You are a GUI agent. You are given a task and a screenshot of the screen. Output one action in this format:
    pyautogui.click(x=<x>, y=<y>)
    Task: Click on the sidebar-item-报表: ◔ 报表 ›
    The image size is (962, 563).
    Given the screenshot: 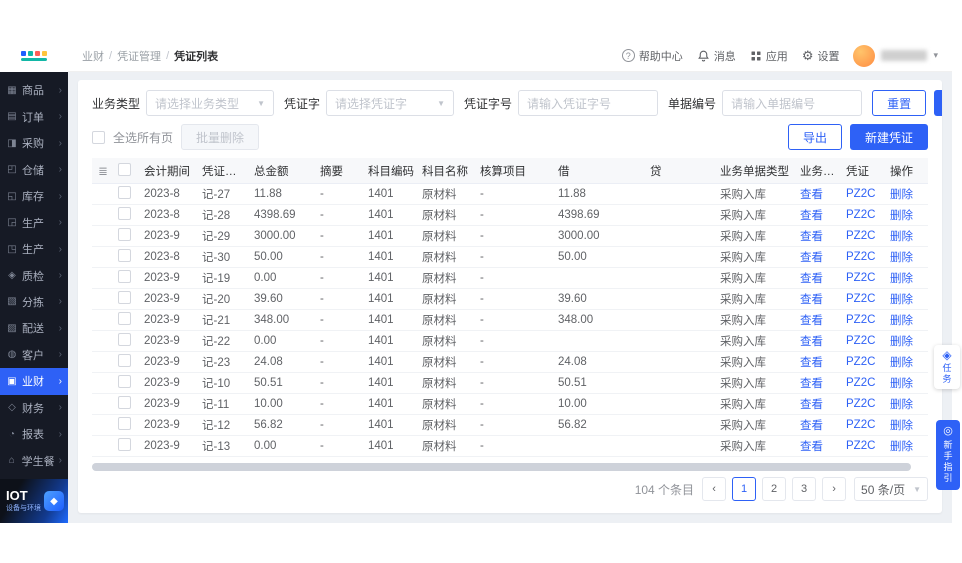 What is the action you would take?
    pyautogui.click(x=34, y=434)
    